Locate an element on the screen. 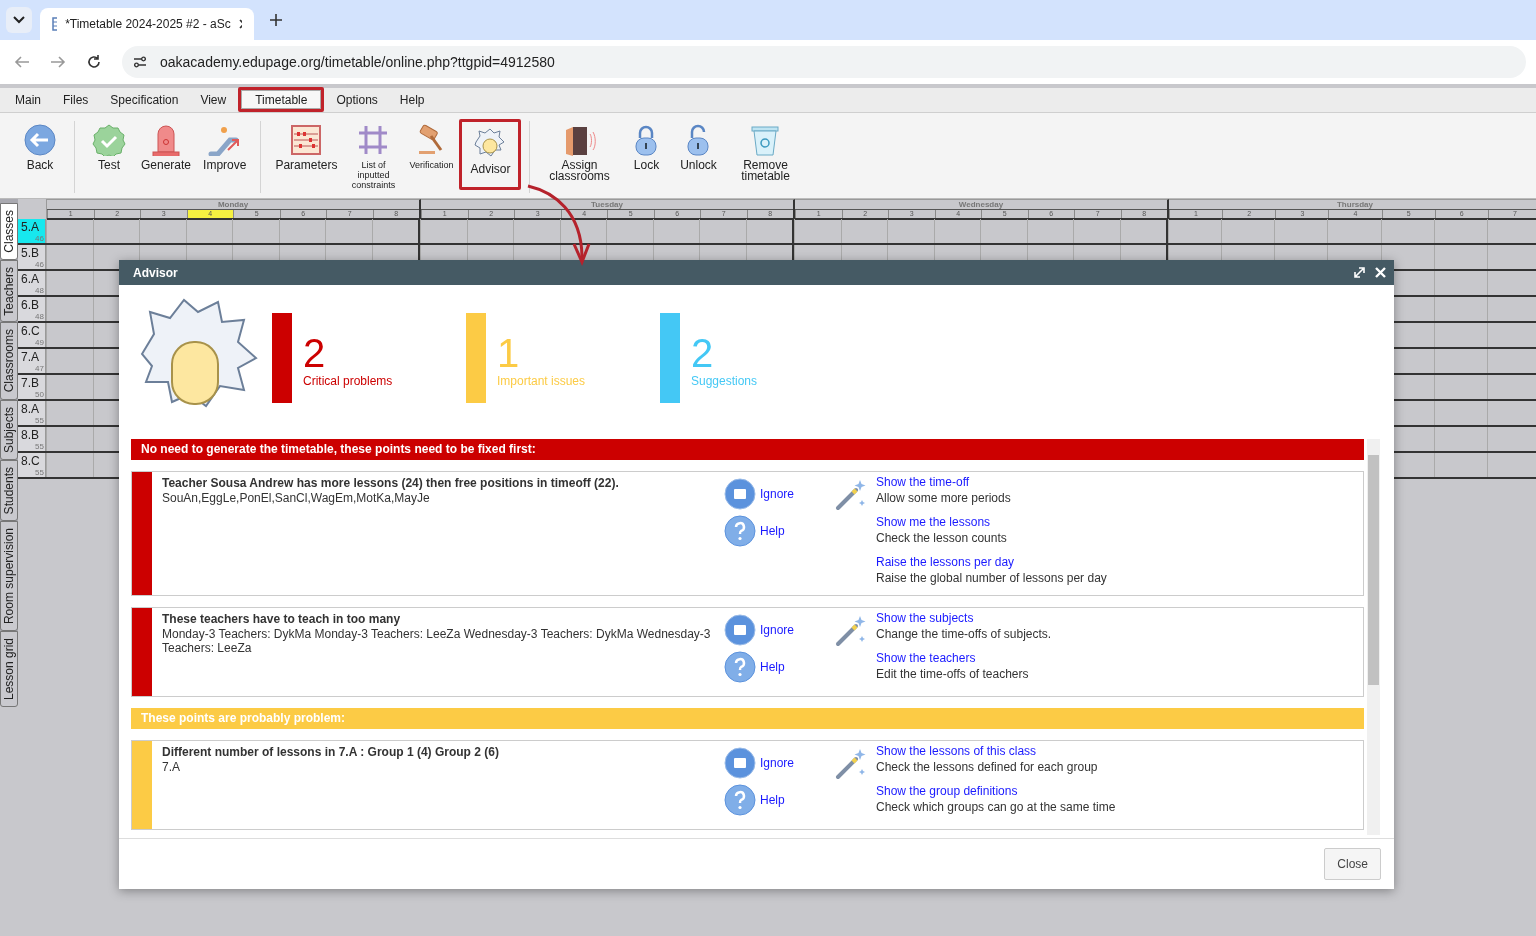 The width and height of the screenshot is (1536, 936). lock-icon is located at coordinates (646, 140).